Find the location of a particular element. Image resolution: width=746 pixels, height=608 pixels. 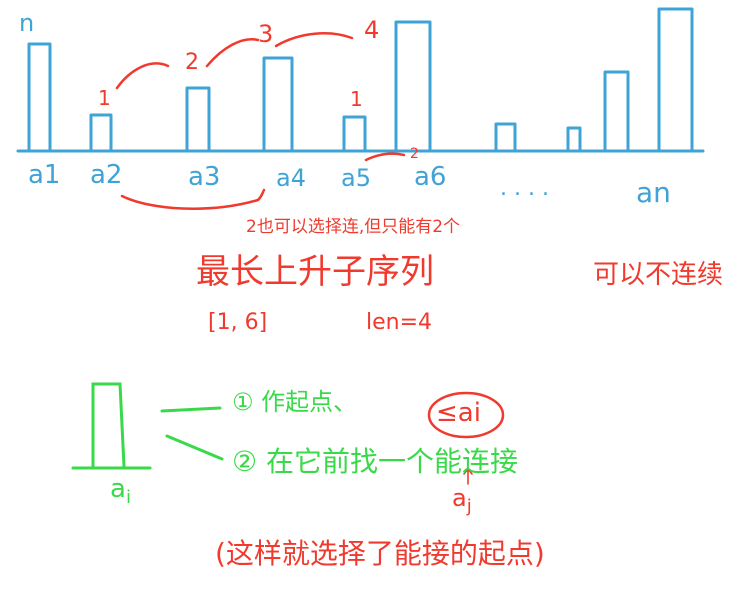

bar-label-a4: a4 is located at coordinates (291, 178).